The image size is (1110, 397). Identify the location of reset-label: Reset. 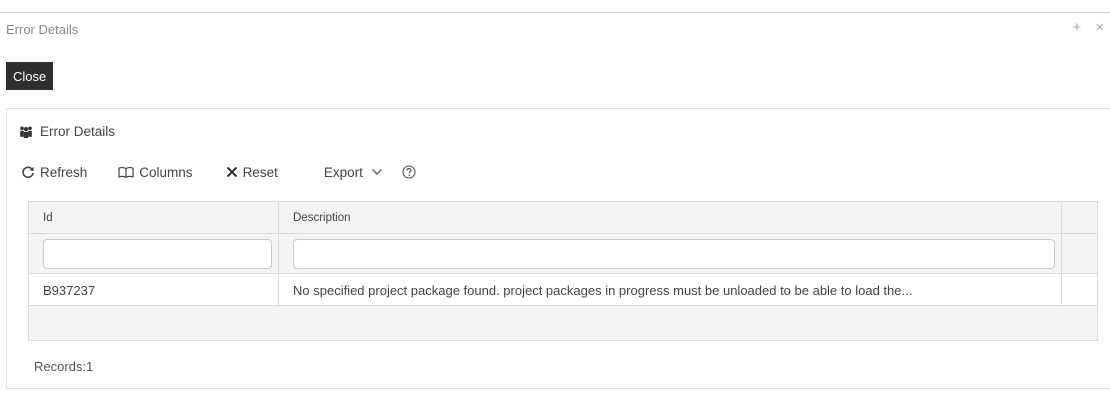
(260, 172).